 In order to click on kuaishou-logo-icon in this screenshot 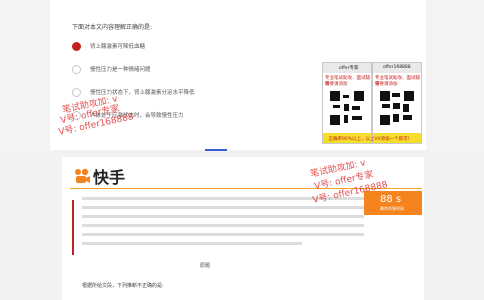, I will do `click(82, 176)`.